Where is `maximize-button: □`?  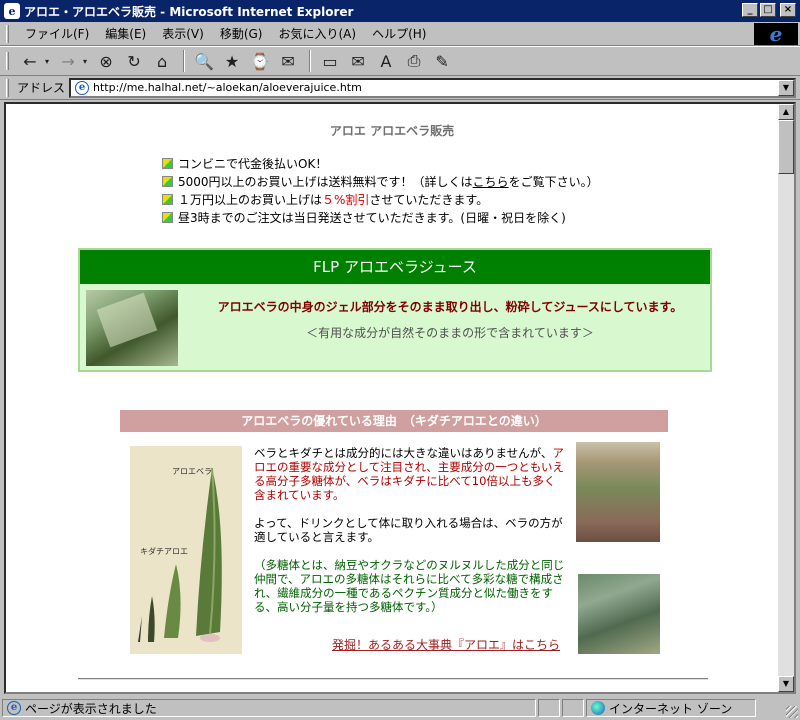 maximize-button: □ is located at coordinates (768, 10).